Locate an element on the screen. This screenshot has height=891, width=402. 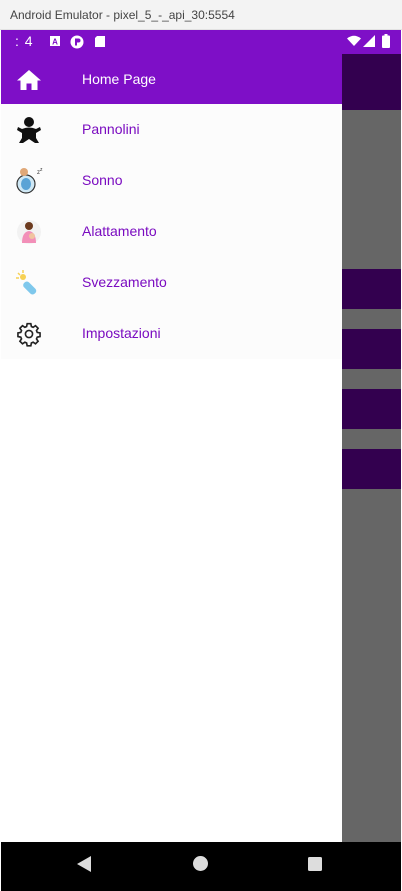
home-icon is located at coordinates (29, 80).